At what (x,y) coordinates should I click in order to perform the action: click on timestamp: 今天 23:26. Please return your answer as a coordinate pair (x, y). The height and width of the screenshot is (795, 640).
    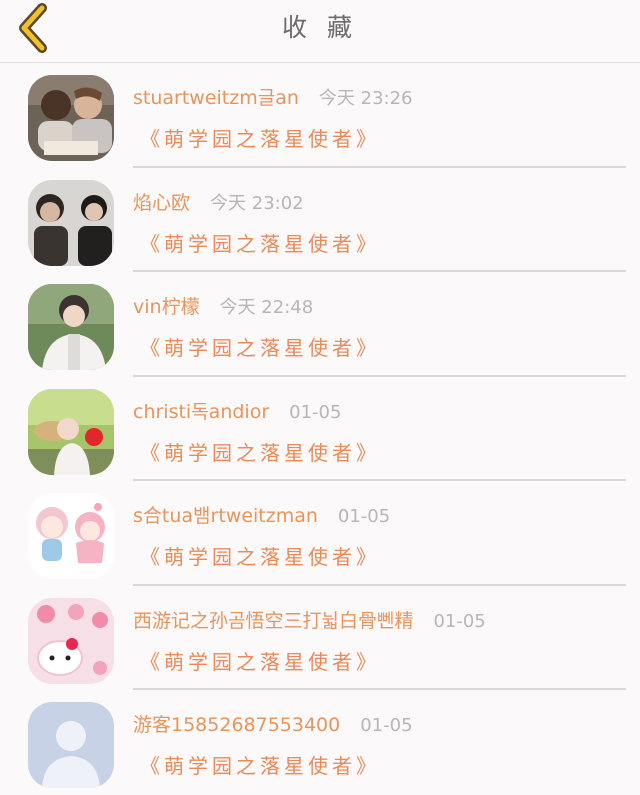
    Looking at the image, I should click on (365, 98).